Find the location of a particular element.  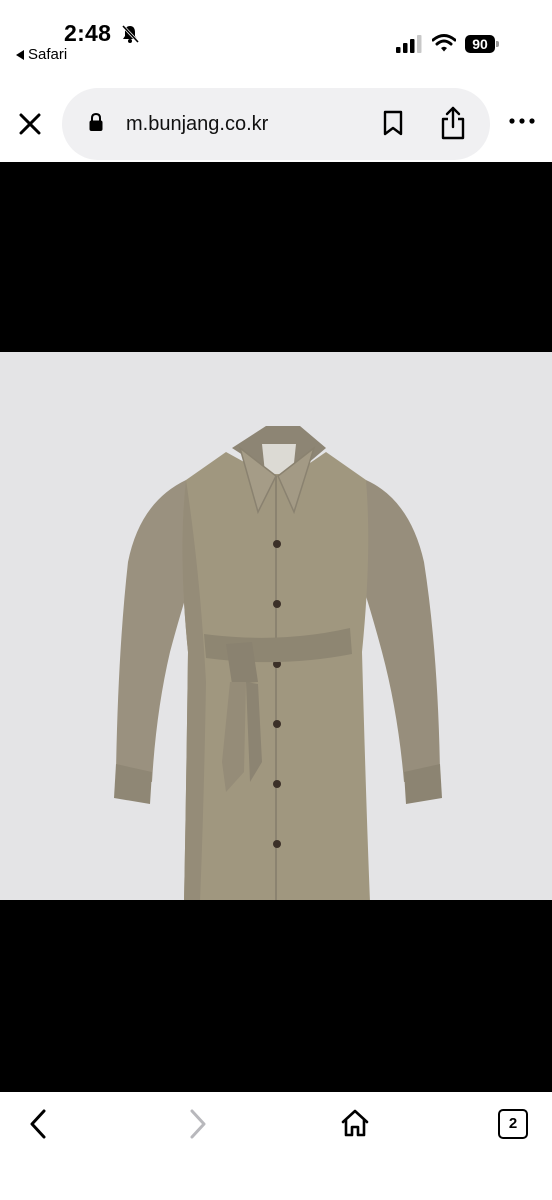

browser-toolbar: m.bunjang.co.kr is located at coordinates (276, 117).